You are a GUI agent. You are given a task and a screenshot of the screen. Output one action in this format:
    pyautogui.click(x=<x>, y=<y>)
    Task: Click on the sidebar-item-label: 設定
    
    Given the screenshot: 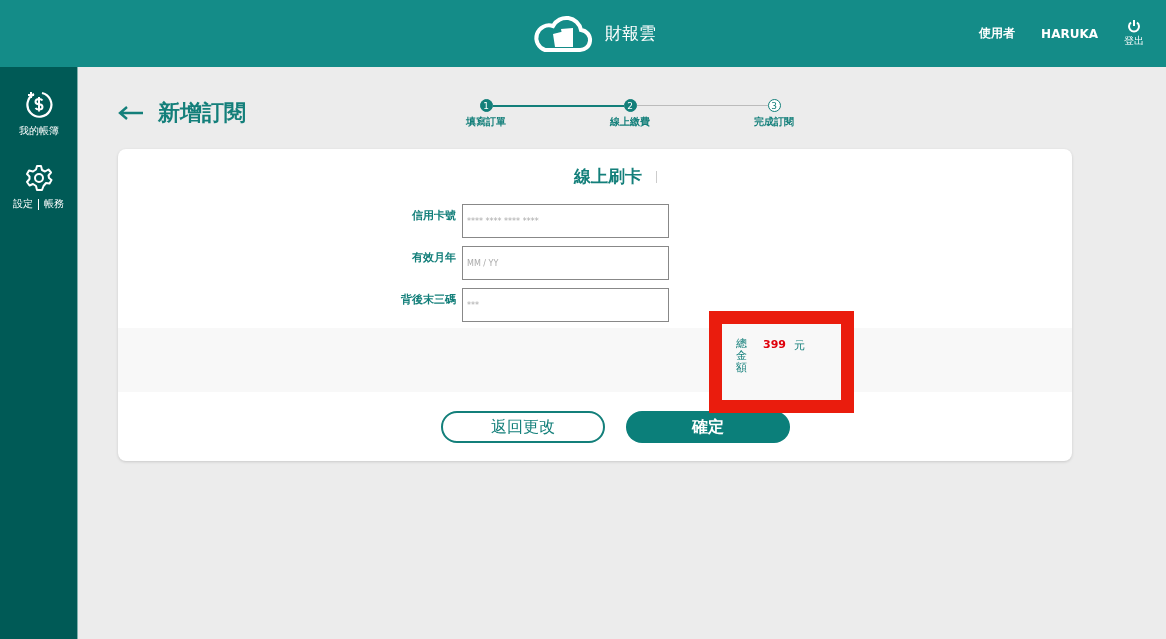 What is the action you would take?
    pyautogui.click(x=23, y=204)
    